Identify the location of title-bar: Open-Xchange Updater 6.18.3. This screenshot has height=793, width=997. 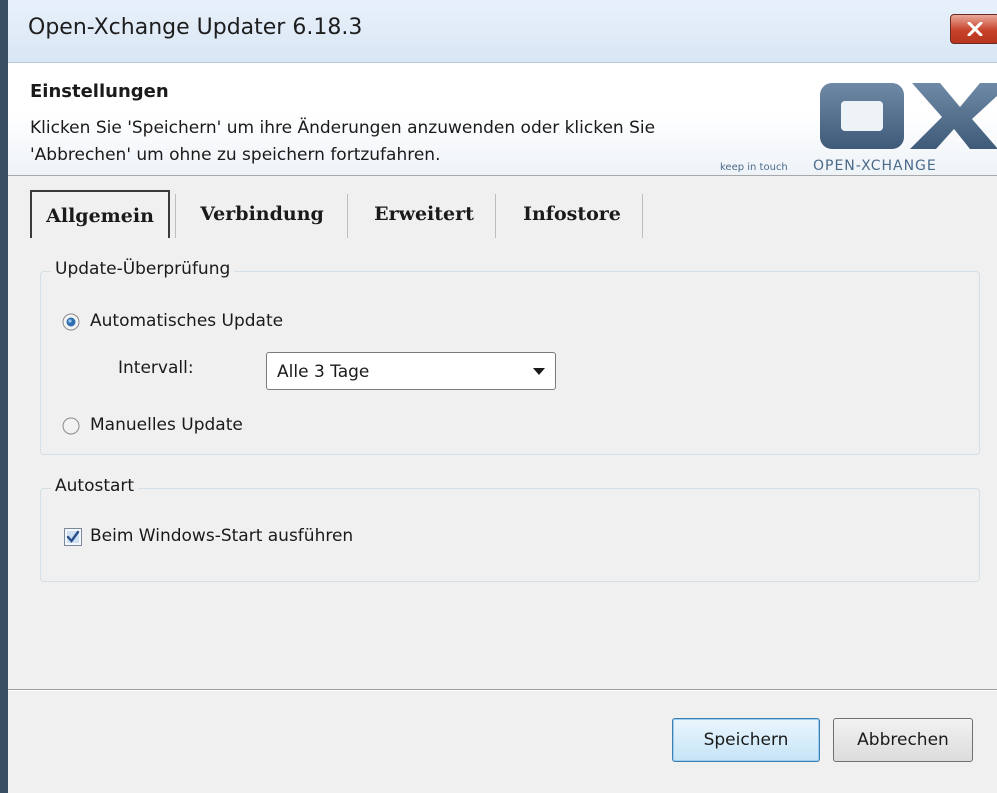
(502, 31).